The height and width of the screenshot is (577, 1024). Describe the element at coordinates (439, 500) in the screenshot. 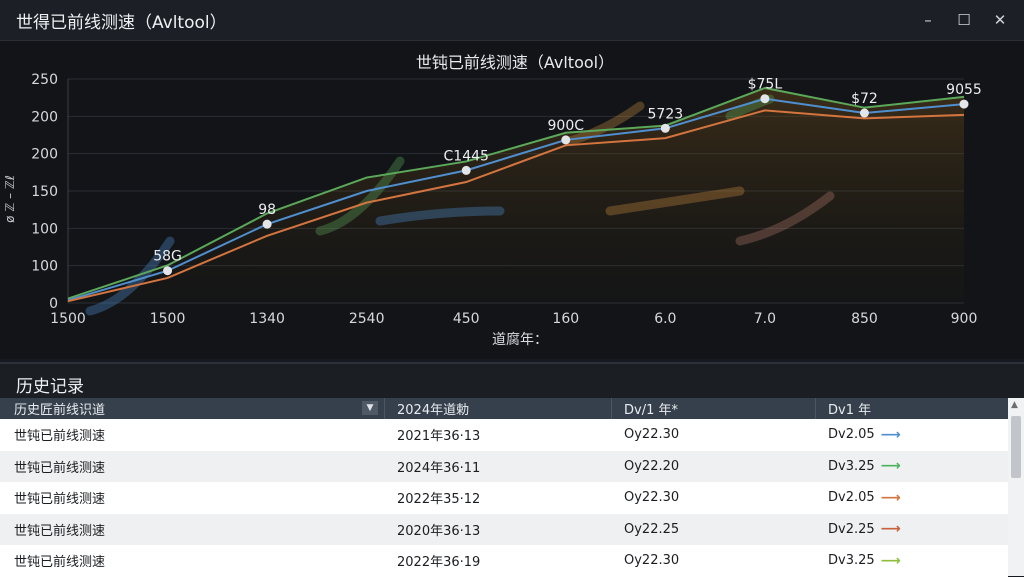

I see `cell-date: 2022年35·12` at that location.